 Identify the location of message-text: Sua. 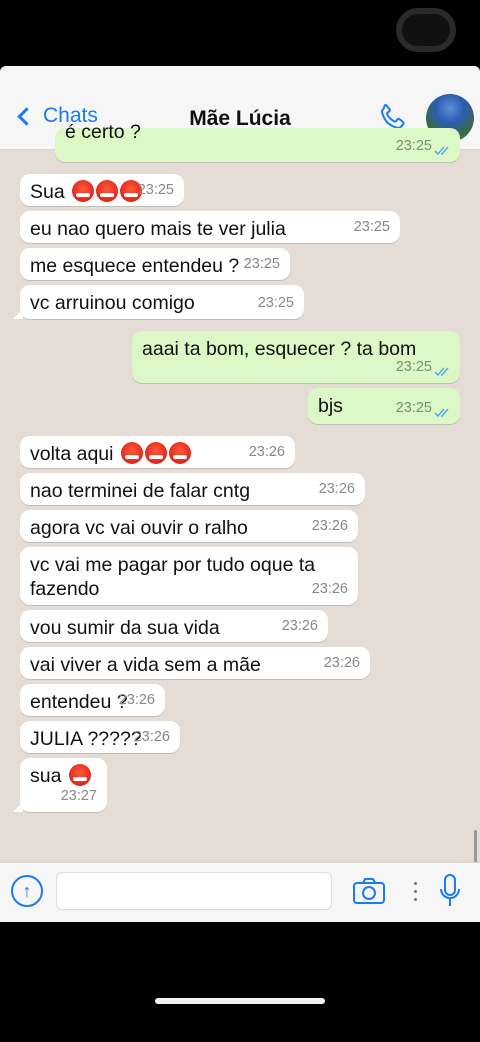
(47, 192).